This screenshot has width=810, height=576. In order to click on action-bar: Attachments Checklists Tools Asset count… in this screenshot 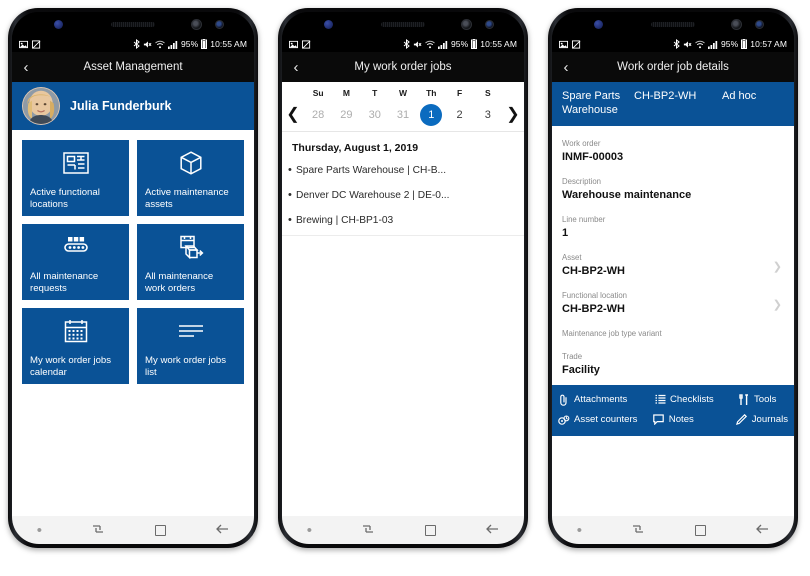, I will do `click(673, 410)`.